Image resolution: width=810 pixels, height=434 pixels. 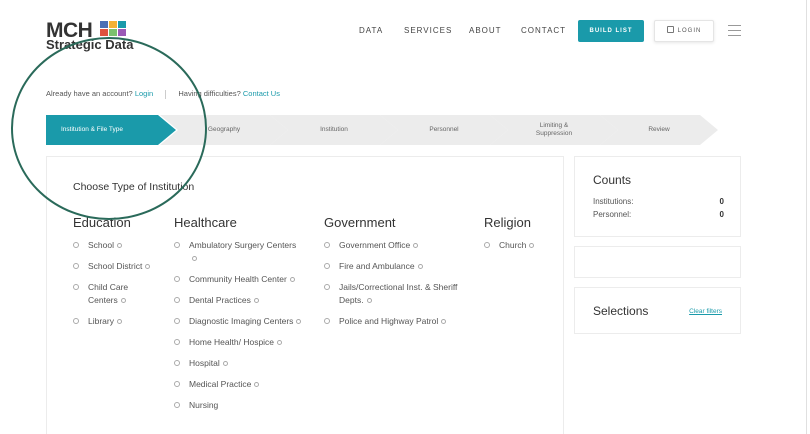 I want to click on login-label: LOGIN, so click(x=689, y=31).